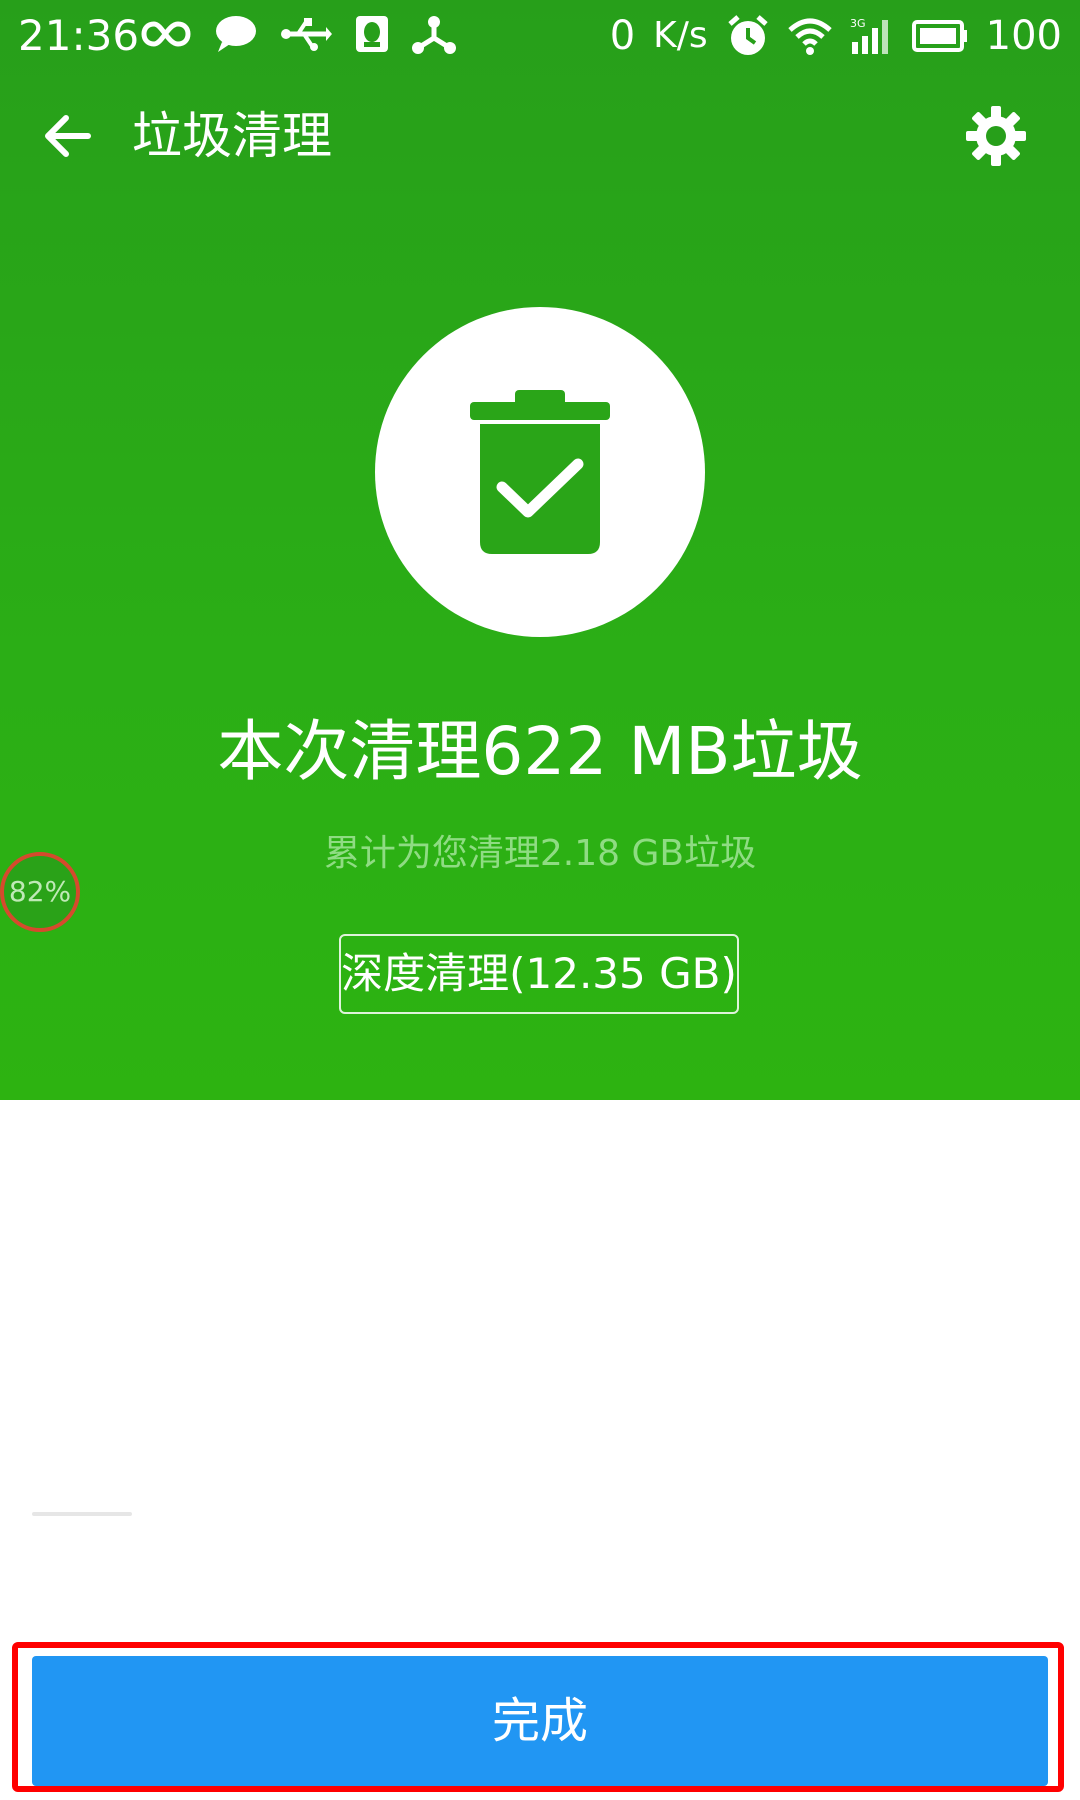 The width and height of the screenshot is (1080, 1800). What do you see at coordinates (236, 34) in the screenshot?
I see `chat-bubble-icon` at bounding box center [236, 34].